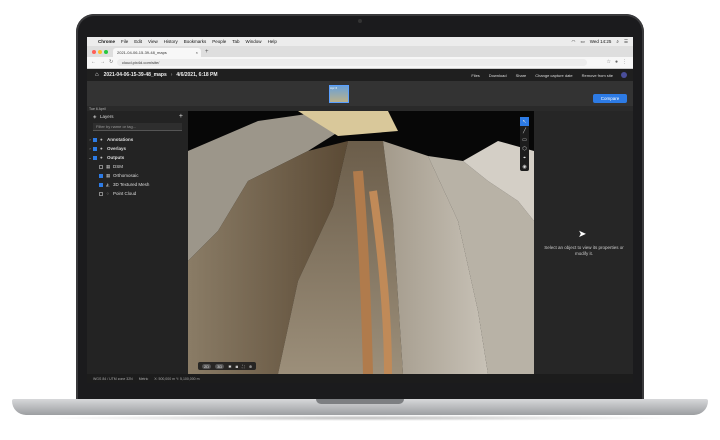  Describe the element at coordinates (94, 52) in the screenshot. I see `close-window-icon` at that location.